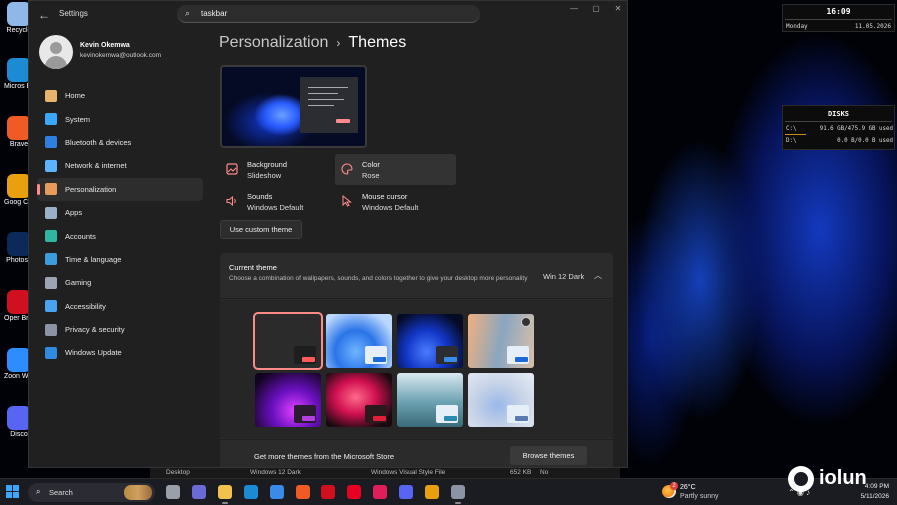 Image resolution: width=897 pixels, height=505 pixels. I want to click on sidebar-item-accessibility: Accessibility, so click(120, 306).